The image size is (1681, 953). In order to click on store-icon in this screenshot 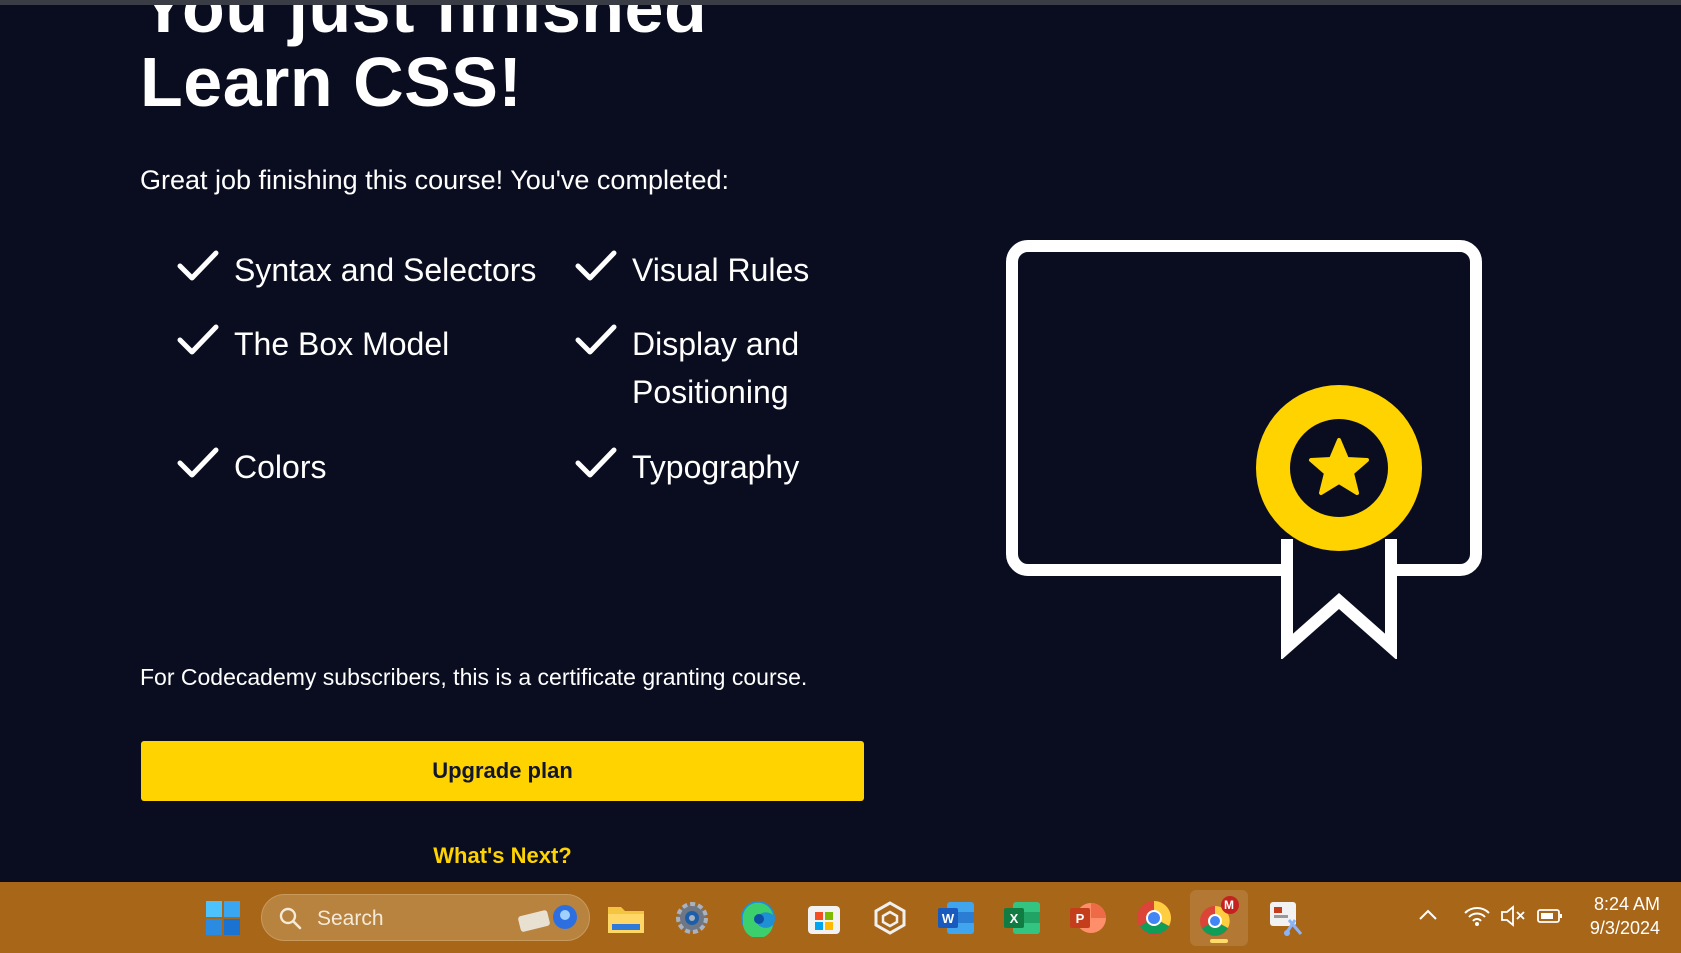, I will do `click(824, 920)`.